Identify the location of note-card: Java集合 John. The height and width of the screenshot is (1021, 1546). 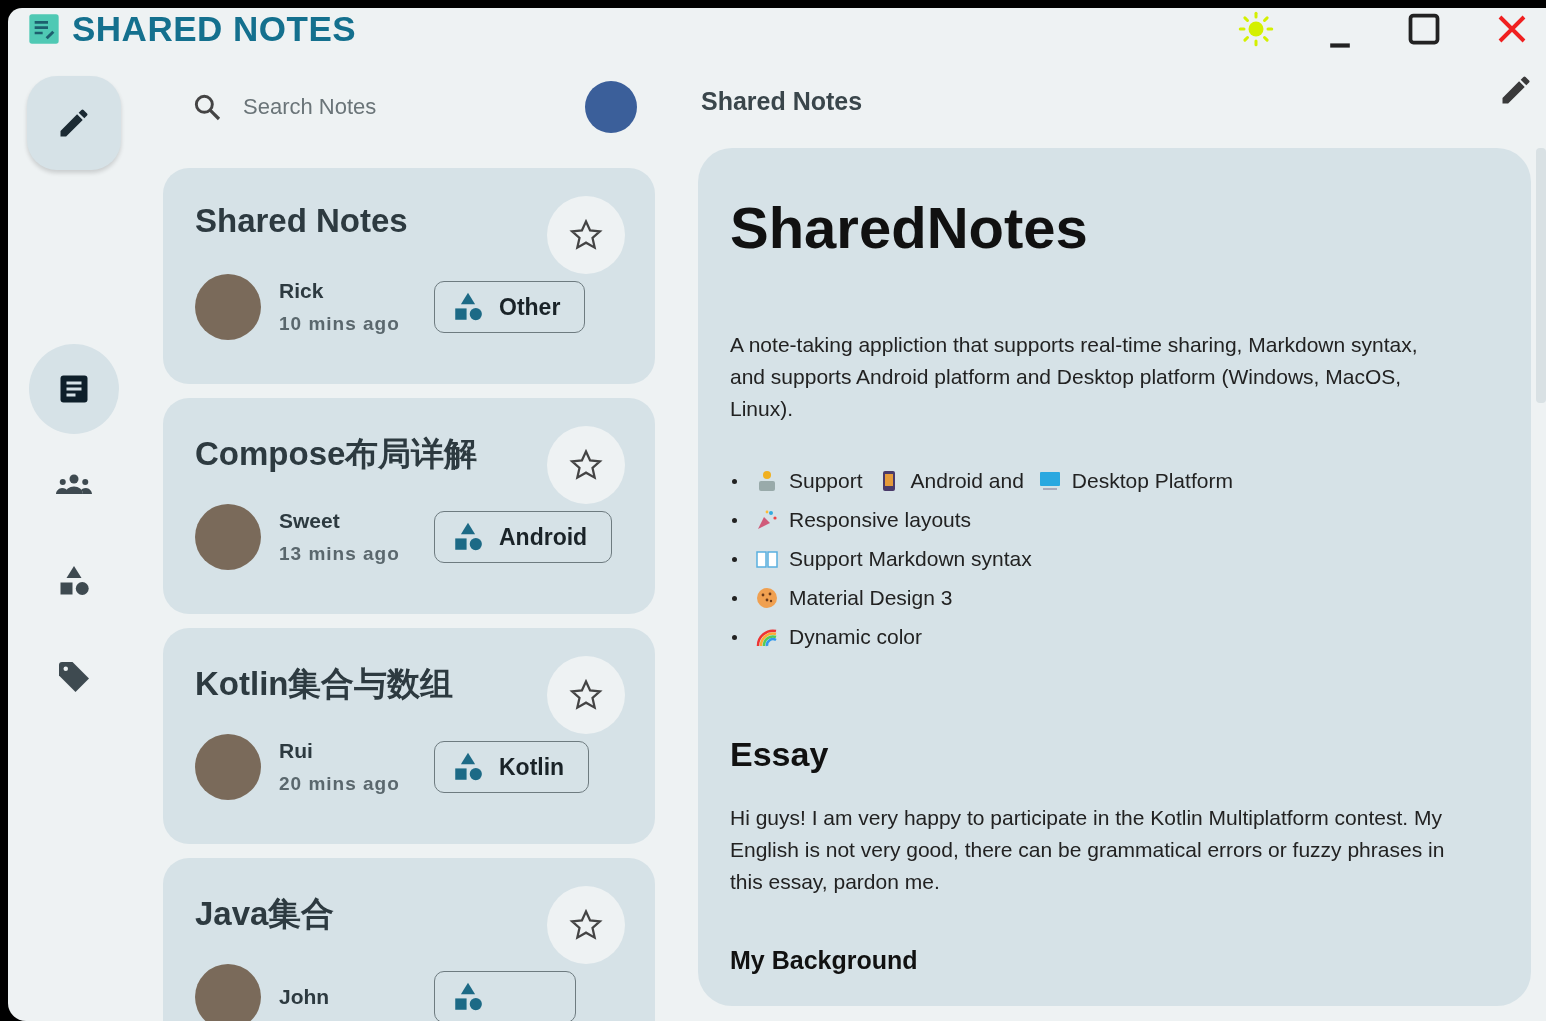
(409, 939).